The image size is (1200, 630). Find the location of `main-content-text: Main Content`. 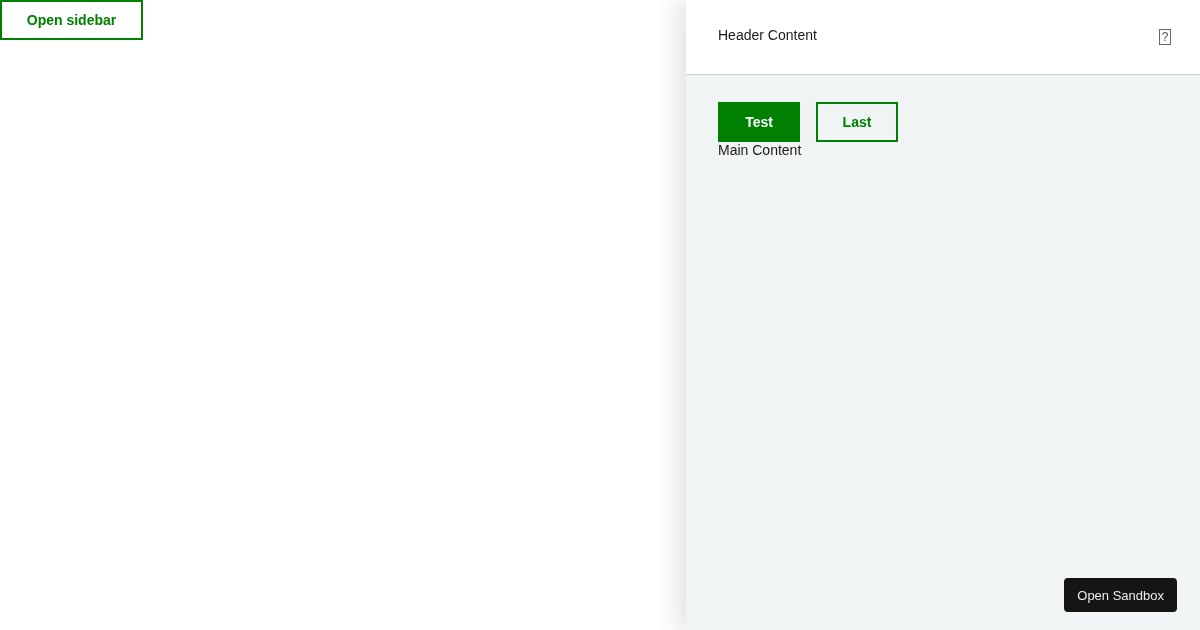

main-content-text: Main Content is located at coordinates (760, 150).